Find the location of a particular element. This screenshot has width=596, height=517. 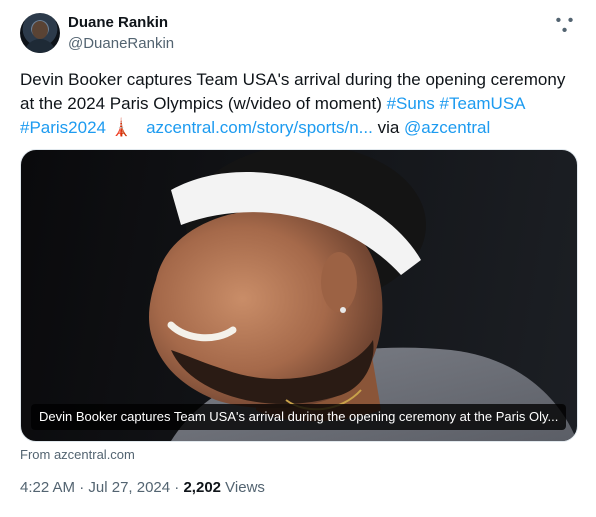

author-name: Duane Rankin is located at coordinates (118, 23).